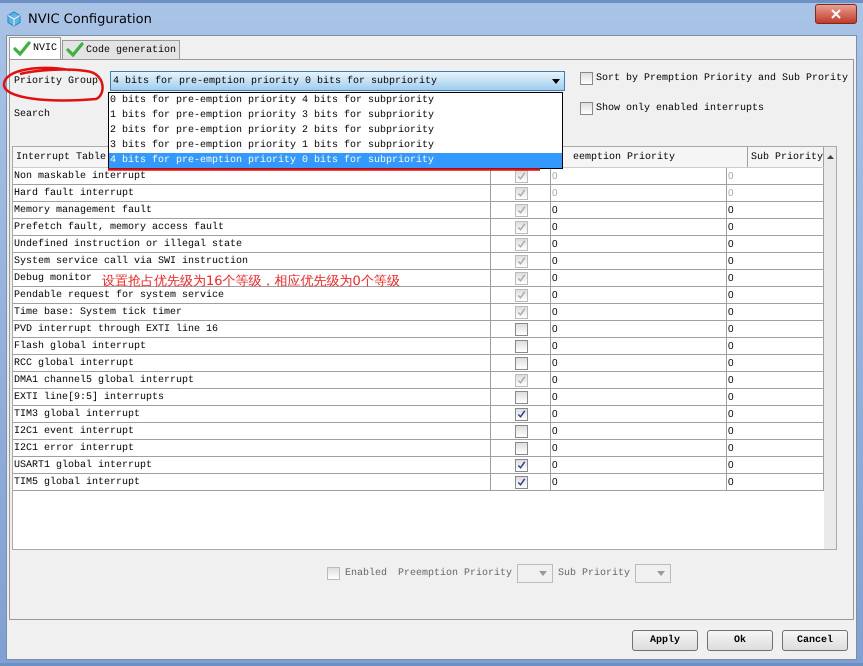 The width and height of the screenshot is (863, 666). I want to click on annotation-text: 设置抢占优先级为16个等级，相应优先级为0个等级, so click(251, 281).